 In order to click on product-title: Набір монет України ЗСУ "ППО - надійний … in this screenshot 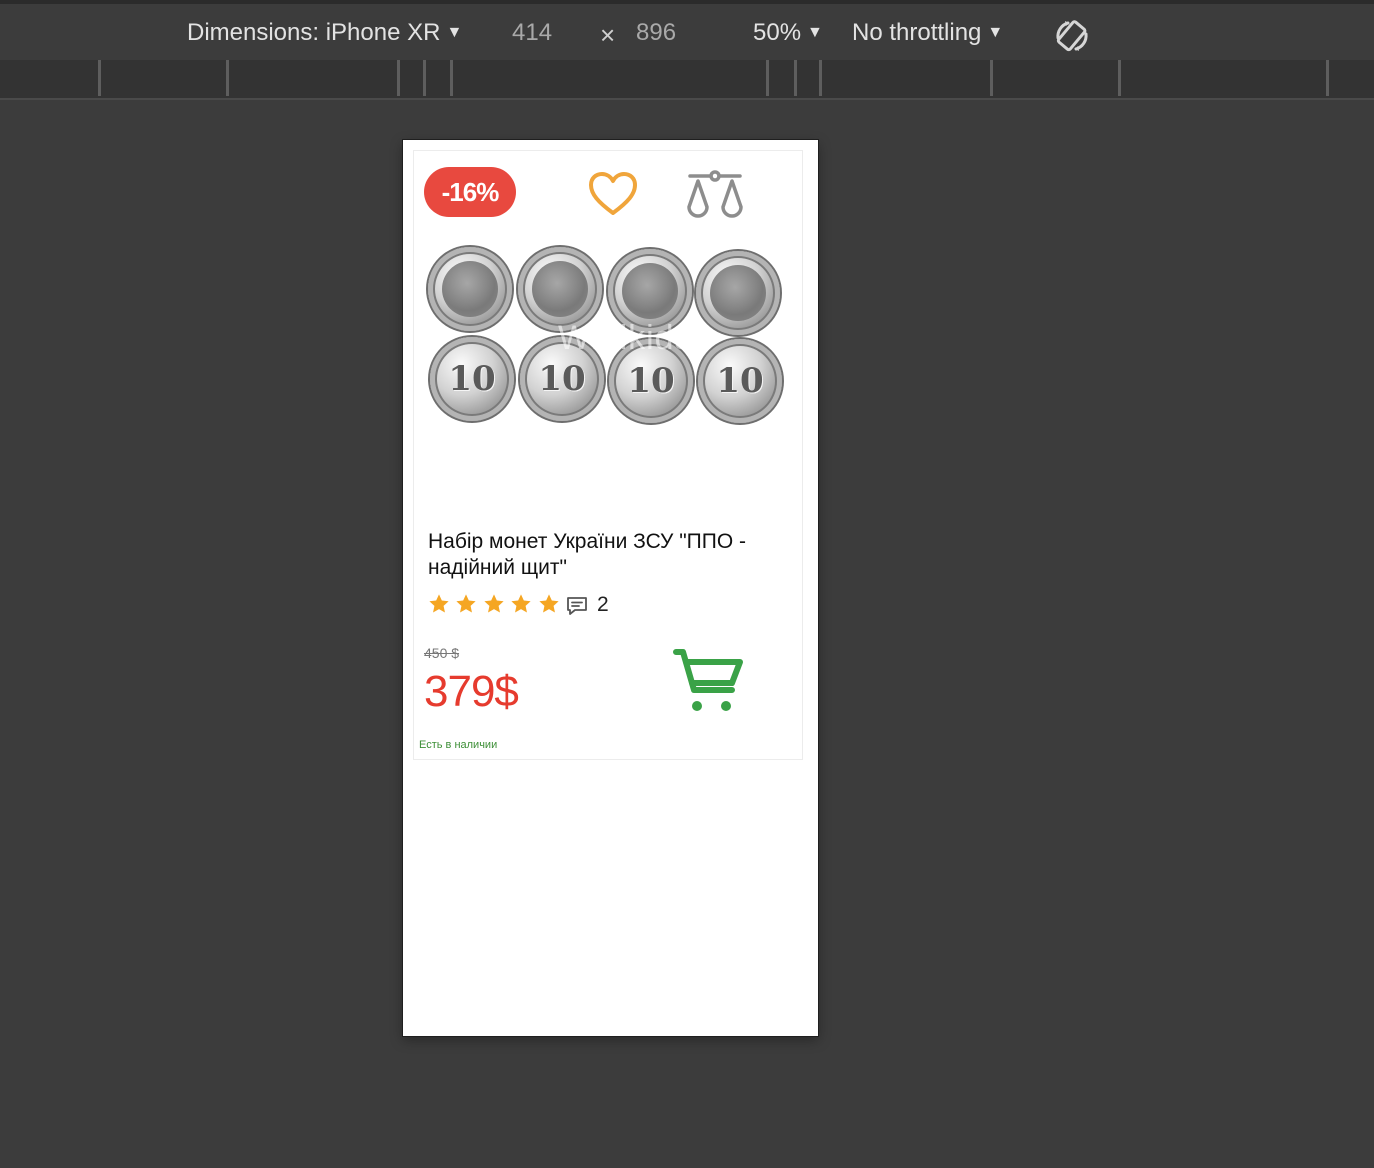, I will do `click(608, 555)`.